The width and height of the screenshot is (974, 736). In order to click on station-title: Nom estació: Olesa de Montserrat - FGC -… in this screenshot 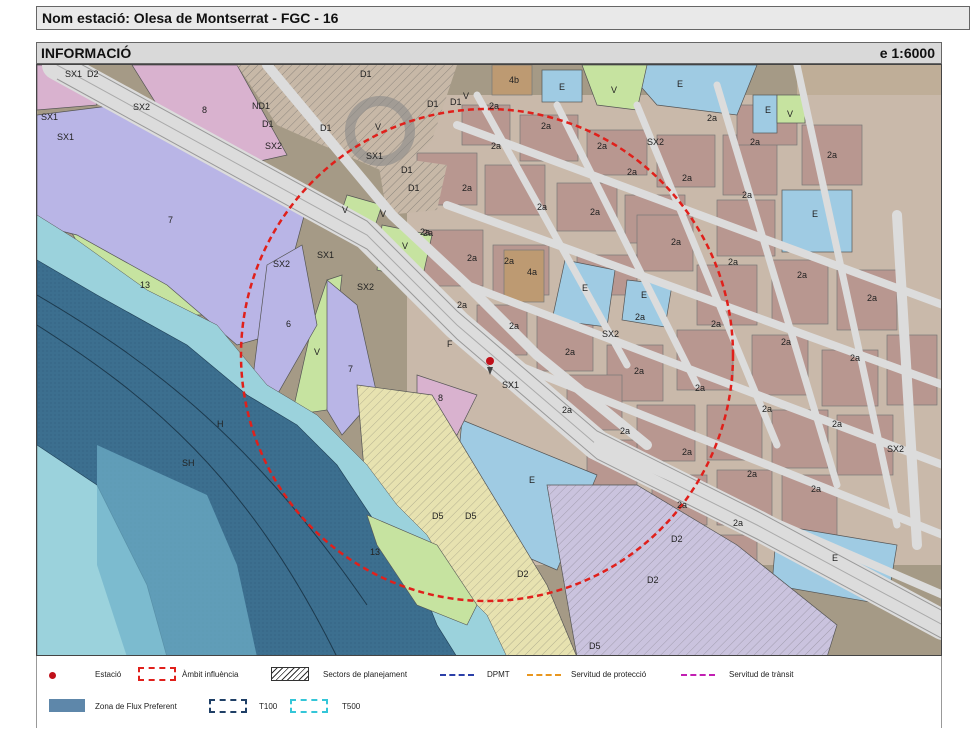, I will do `click(190, 18)`.